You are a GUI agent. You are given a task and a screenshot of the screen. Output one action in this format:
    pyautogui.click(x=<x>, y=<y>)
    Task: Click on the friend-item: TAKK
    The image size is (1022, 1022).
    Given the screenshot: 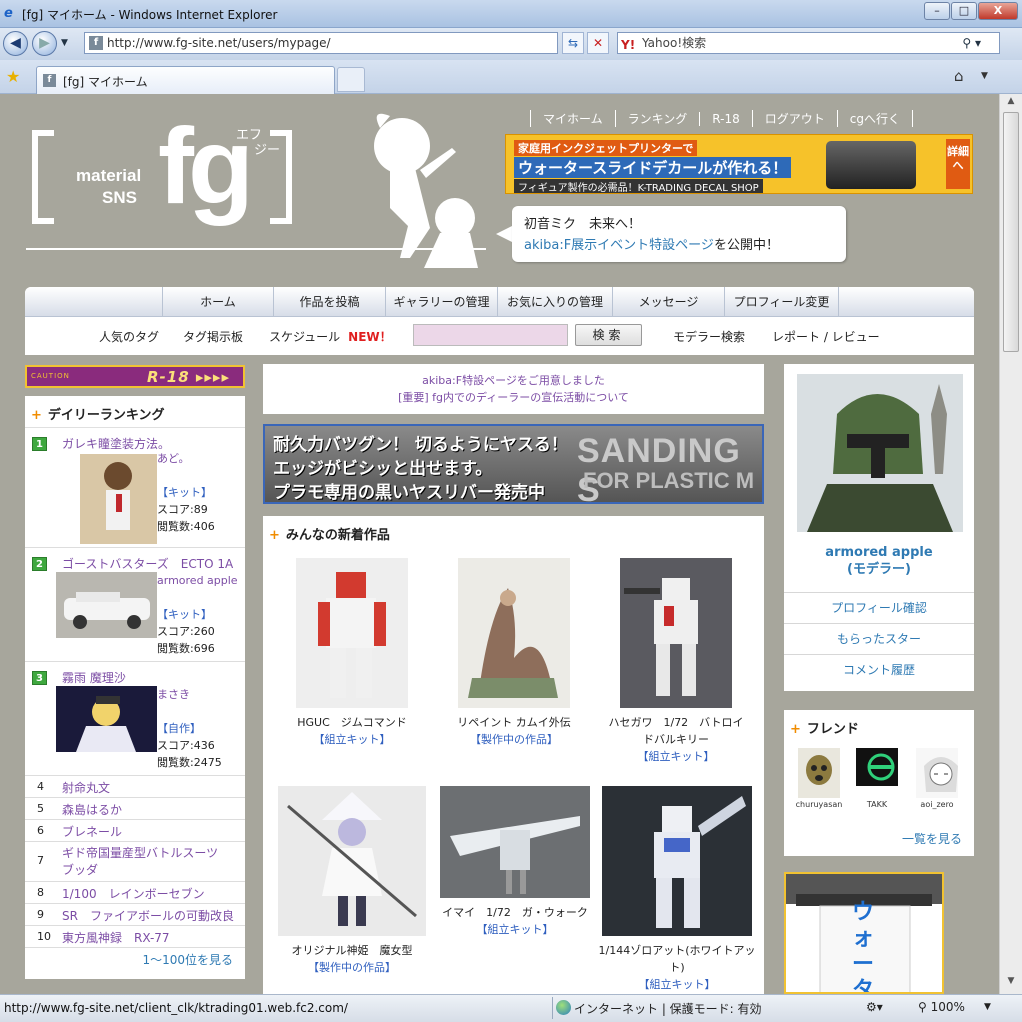 What is the action you would take?
    pyautogui.click(x=877, y=778)
    